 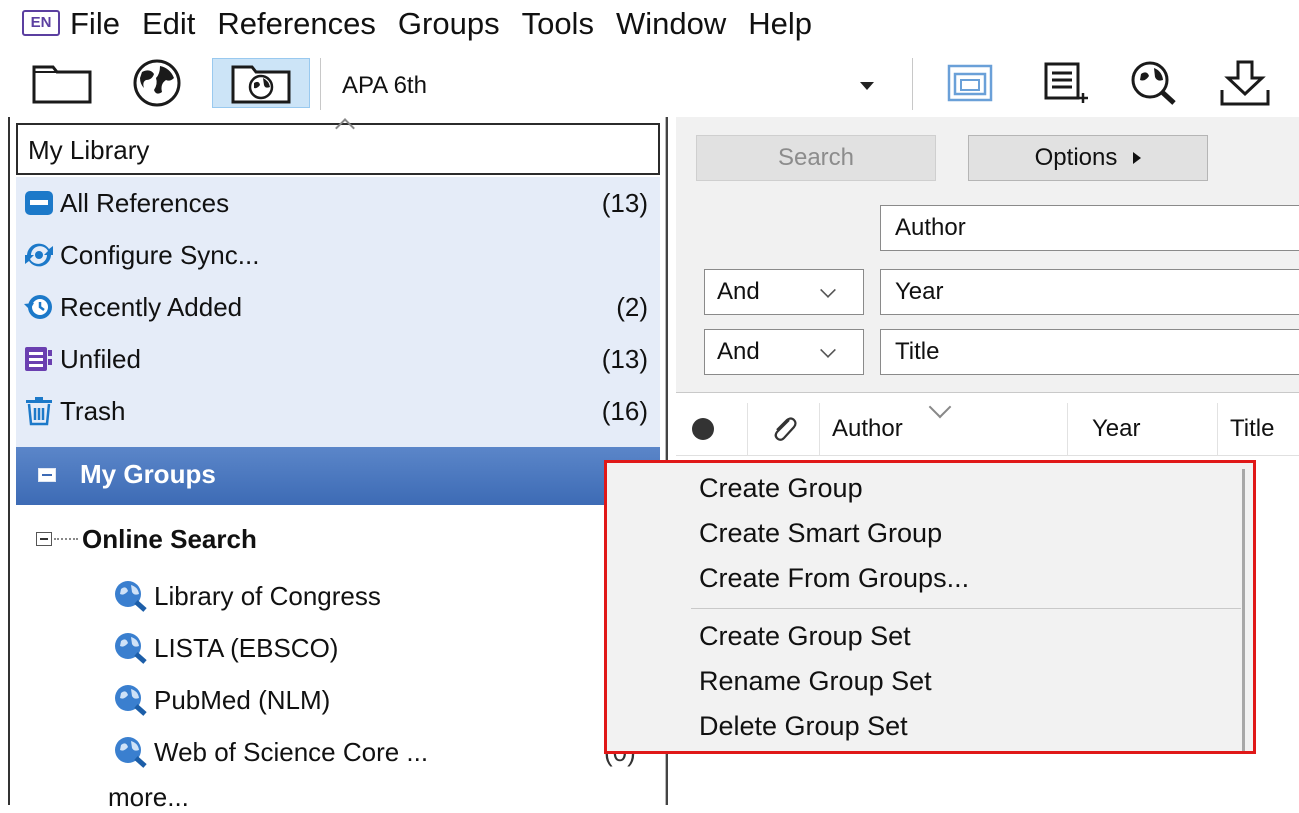 I want to click on online-search-mode-button, so click(x=157, y=83).